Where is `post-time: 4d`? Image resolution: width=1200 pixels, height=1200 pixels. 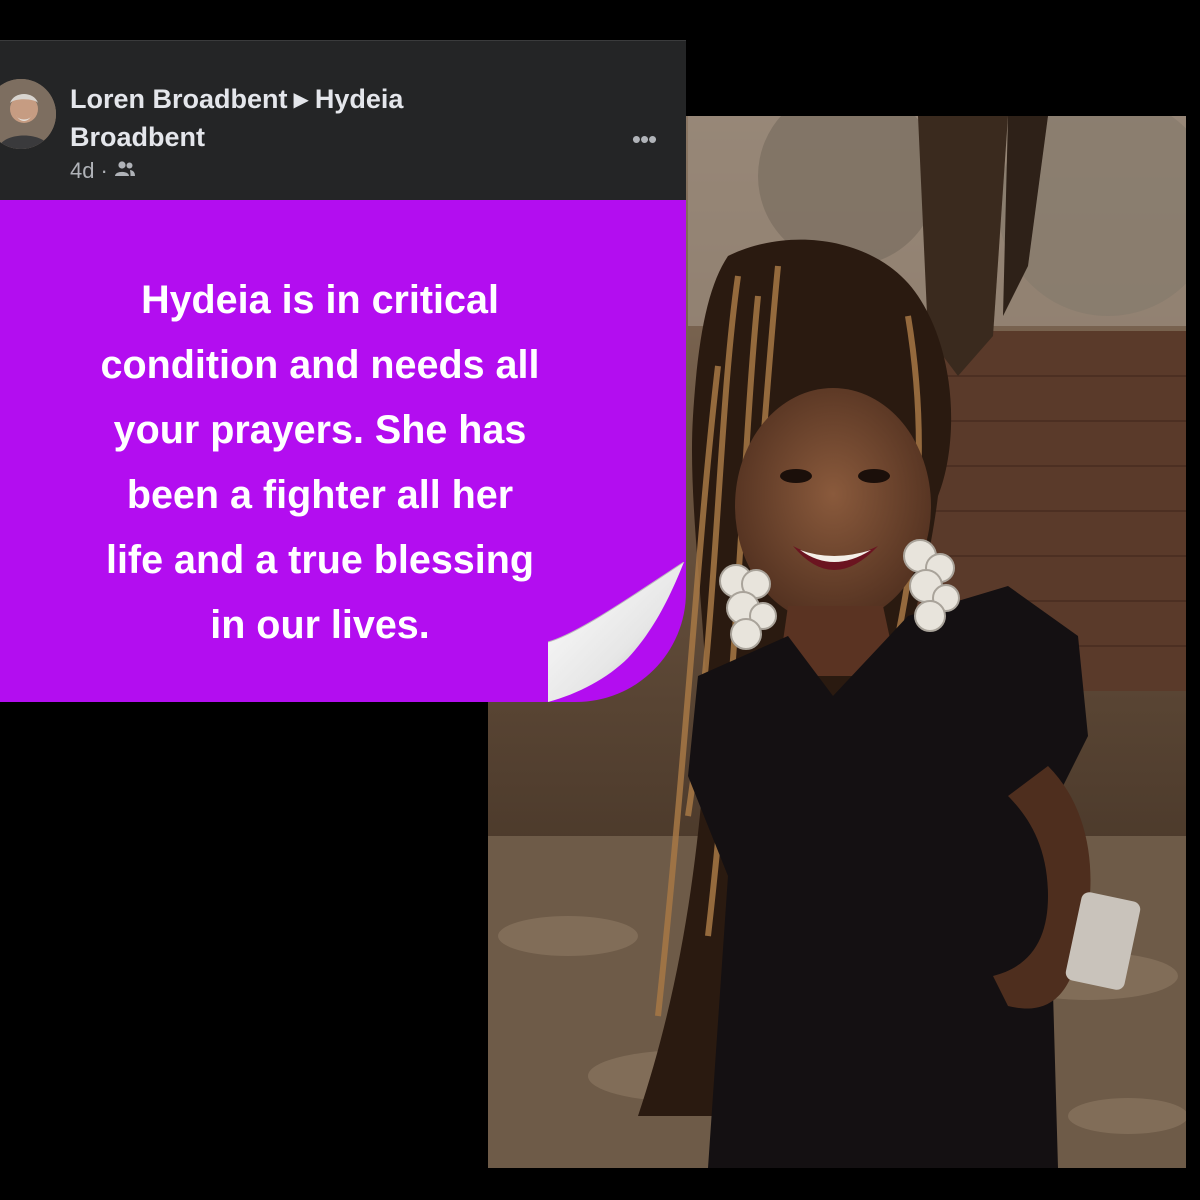
post-time: 4d is located at coordinates (82, 171).